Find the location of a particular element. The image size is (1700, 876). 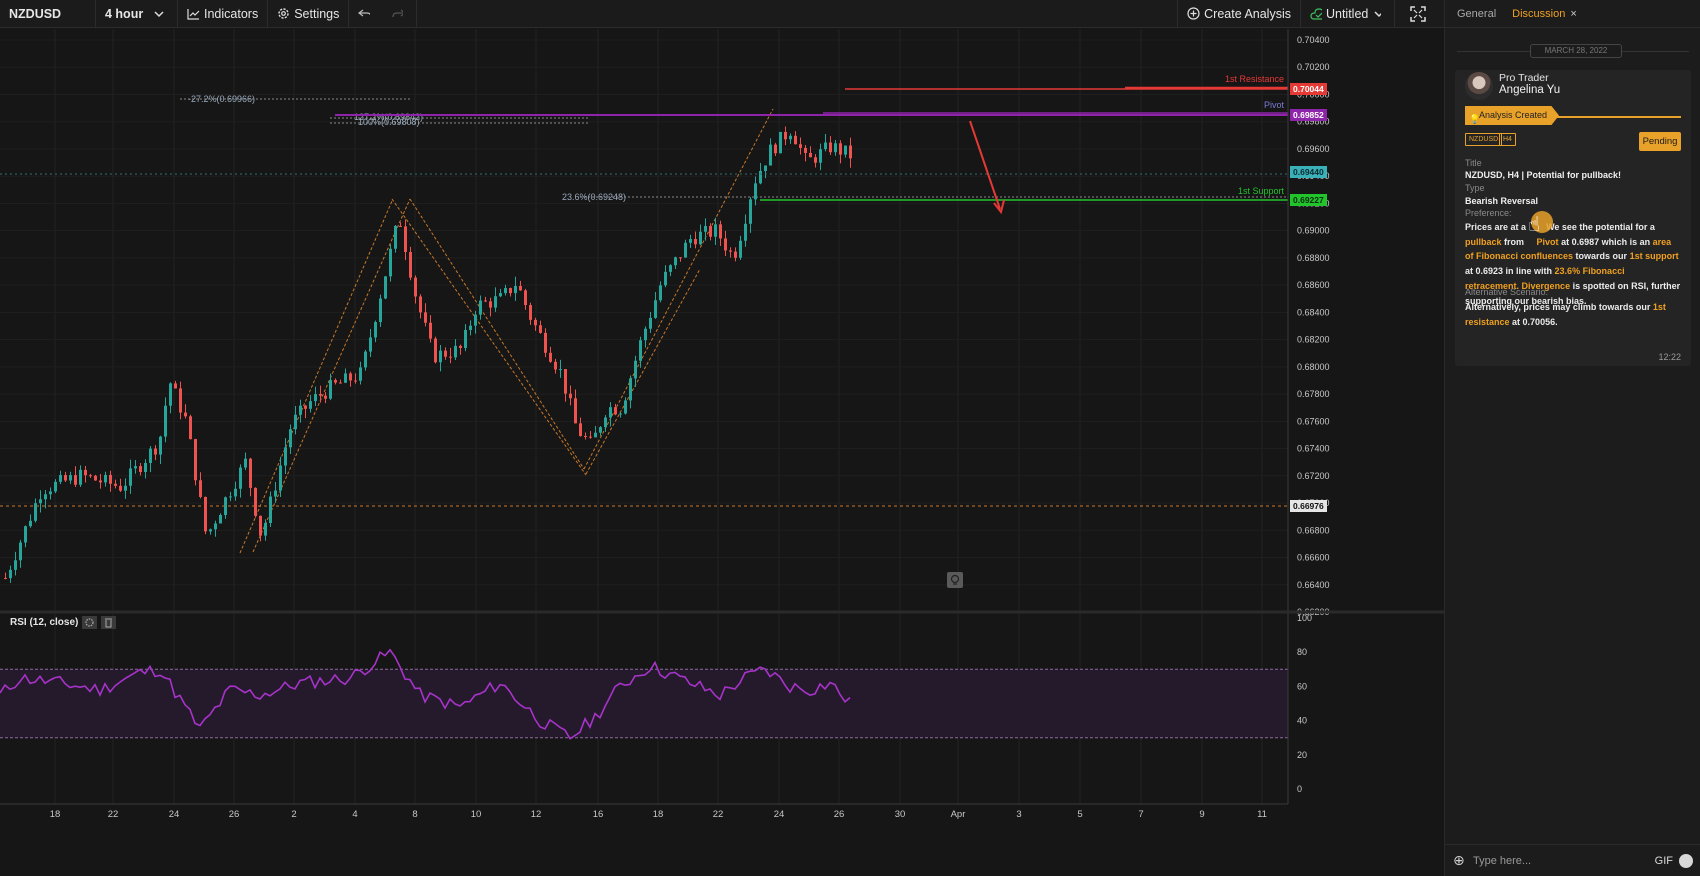

price-tick-label: 0.66400 is located at coordinates (1313, 585).